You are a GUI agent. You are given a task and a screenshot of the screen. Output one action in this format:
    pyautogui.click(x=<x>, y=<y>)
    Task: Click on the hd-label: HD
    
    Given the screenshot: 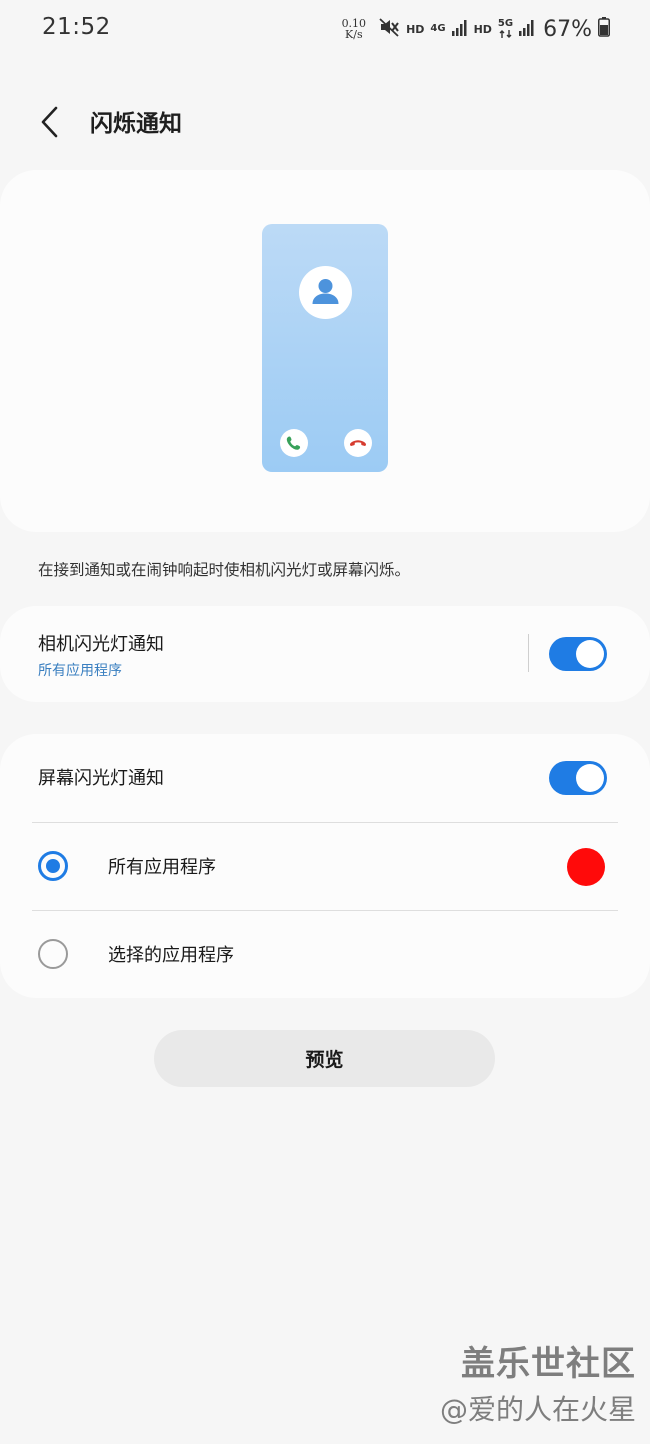 What is the action you would take?
    pyautogui.click(x=415, y=29)
    